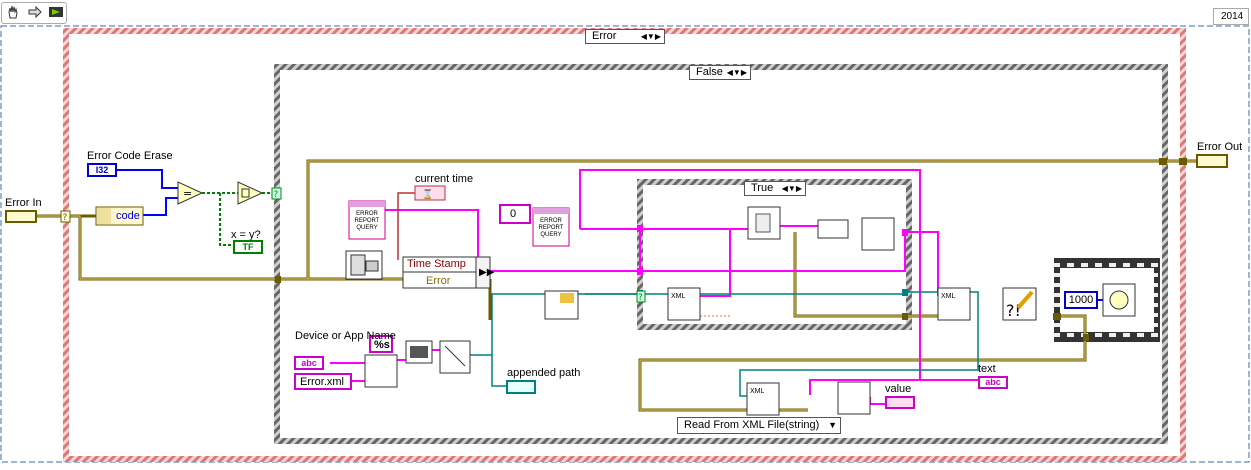 This screenshot has height=470, width=1251. I want to click on loop-delay-constant: 1000, so click(1081, 300).